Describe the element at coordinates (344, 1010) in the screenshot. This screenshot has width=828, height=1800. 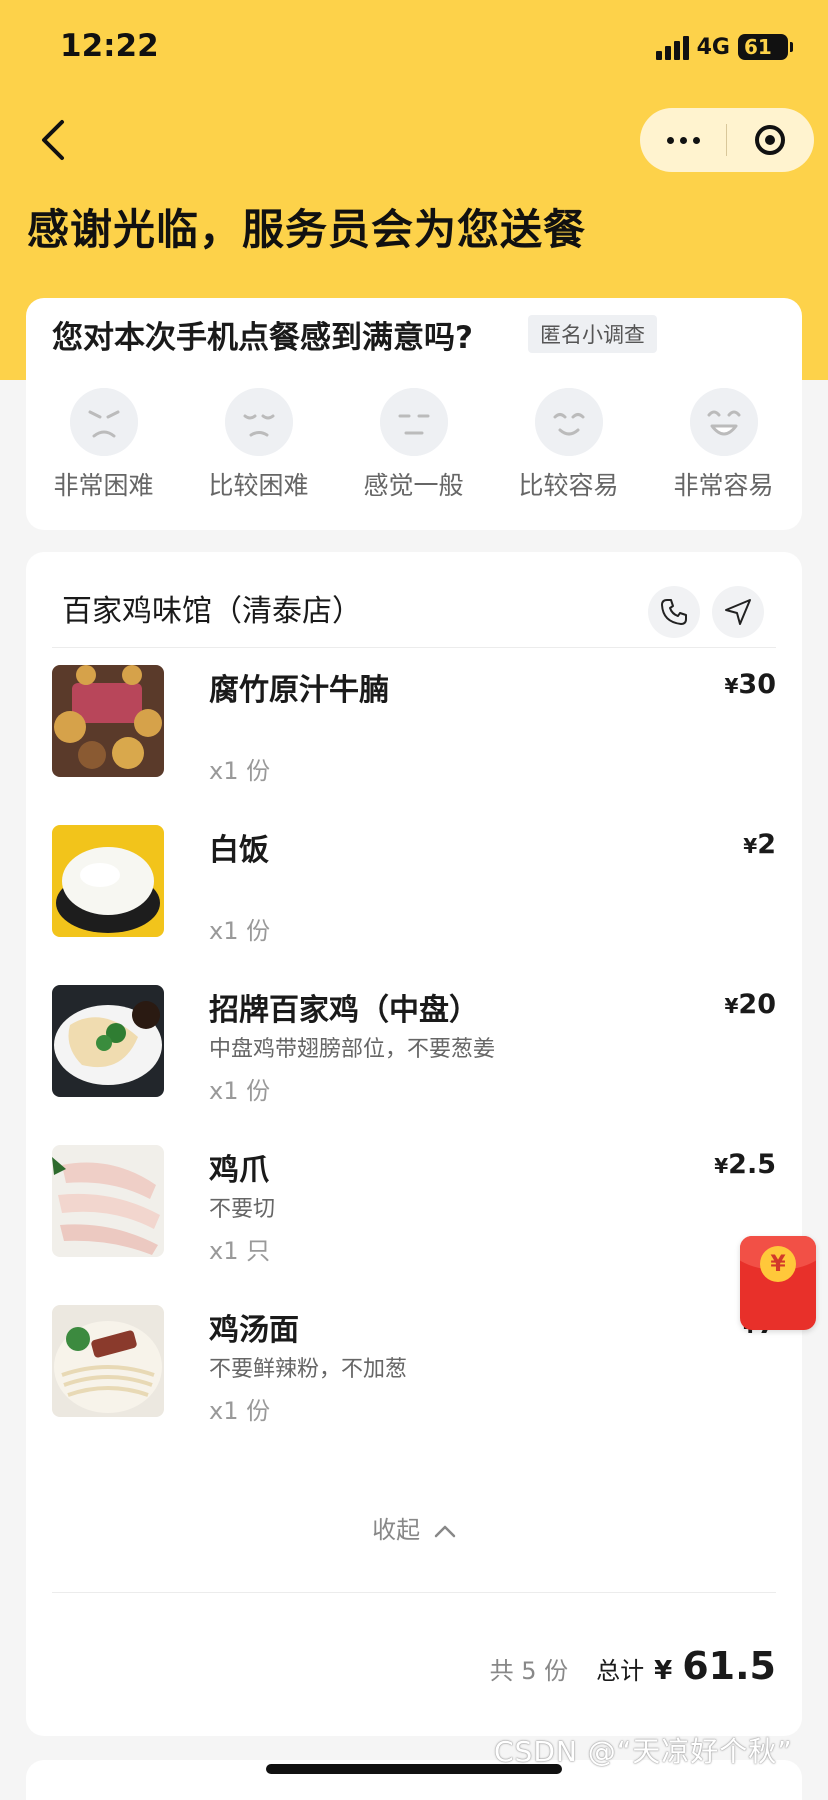
I see `item-name: 招牌百家鸡（中盘）` at that location.